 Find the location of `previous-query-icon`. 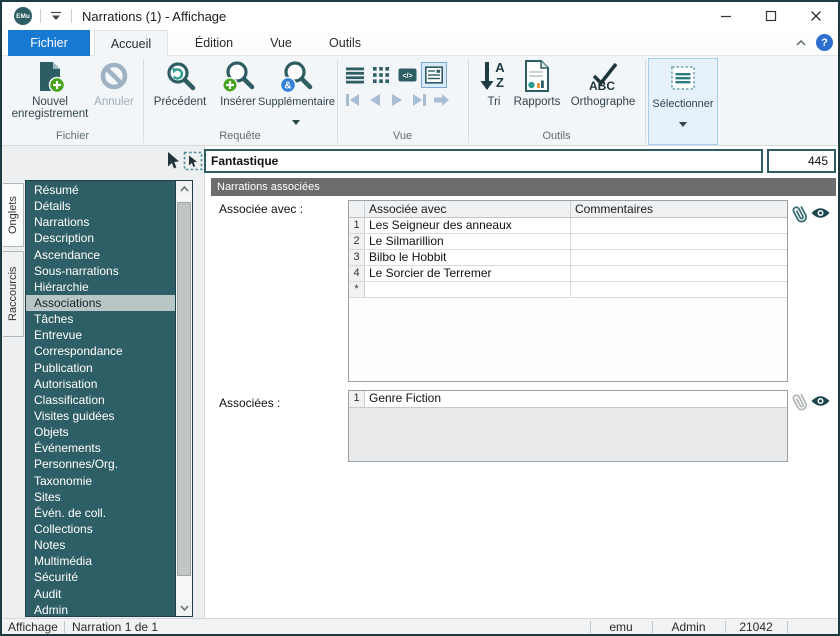

previous-query-icon is located at coordinates (180, 79).